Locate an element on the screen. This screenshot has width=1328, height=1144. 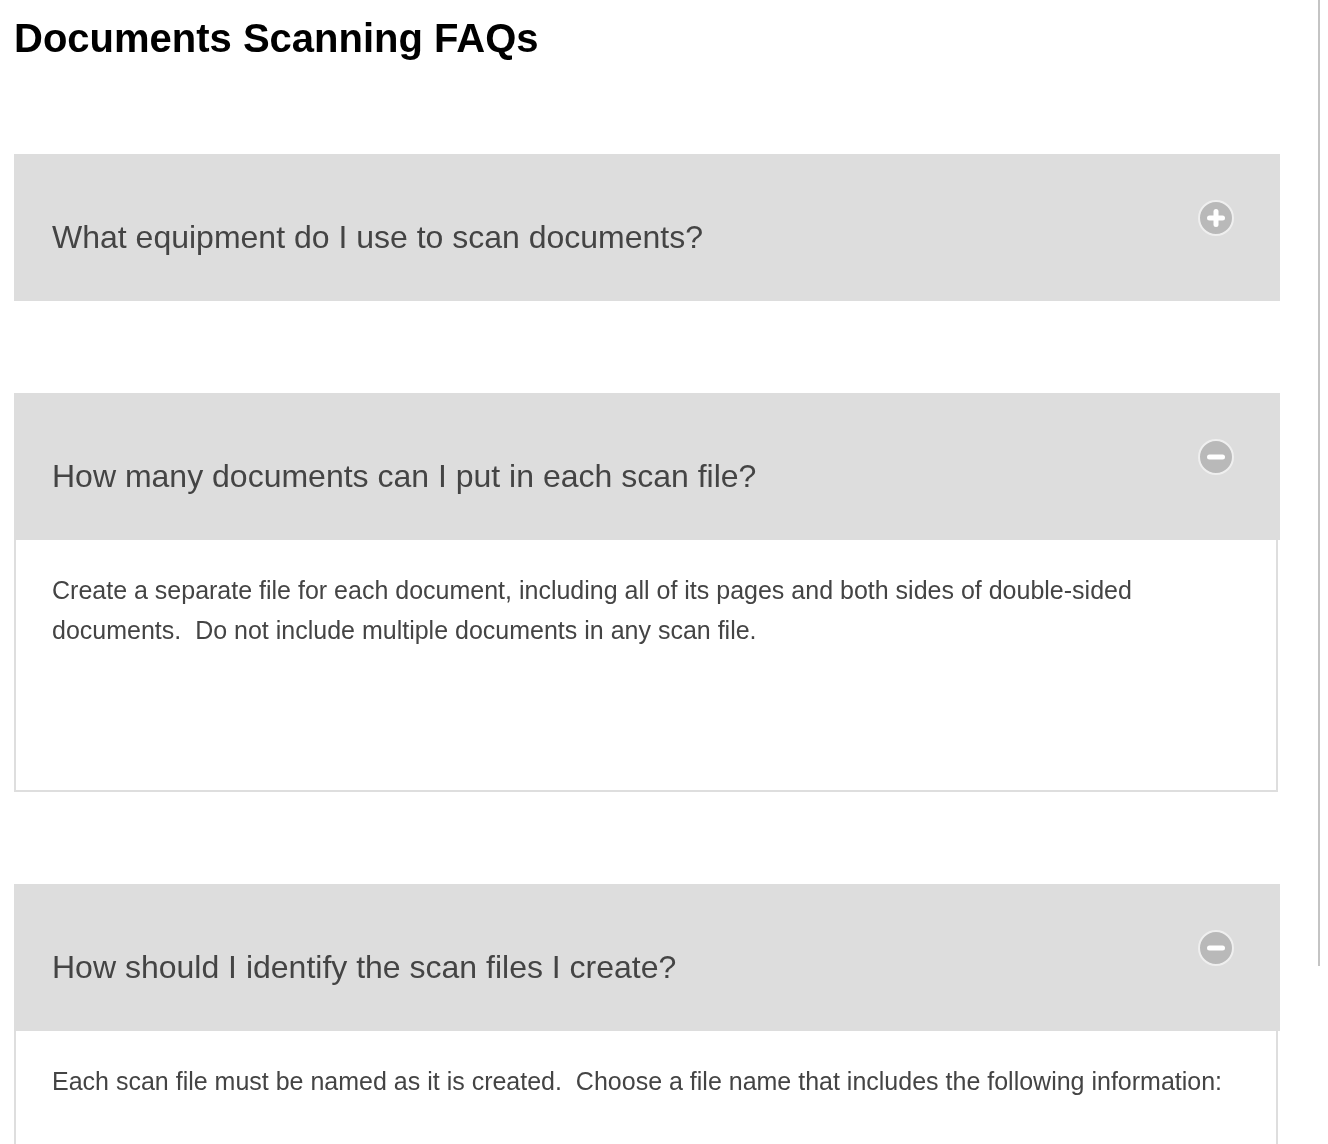
page-title: Documents Scanning FAQs is located at coordinates (276, 38).